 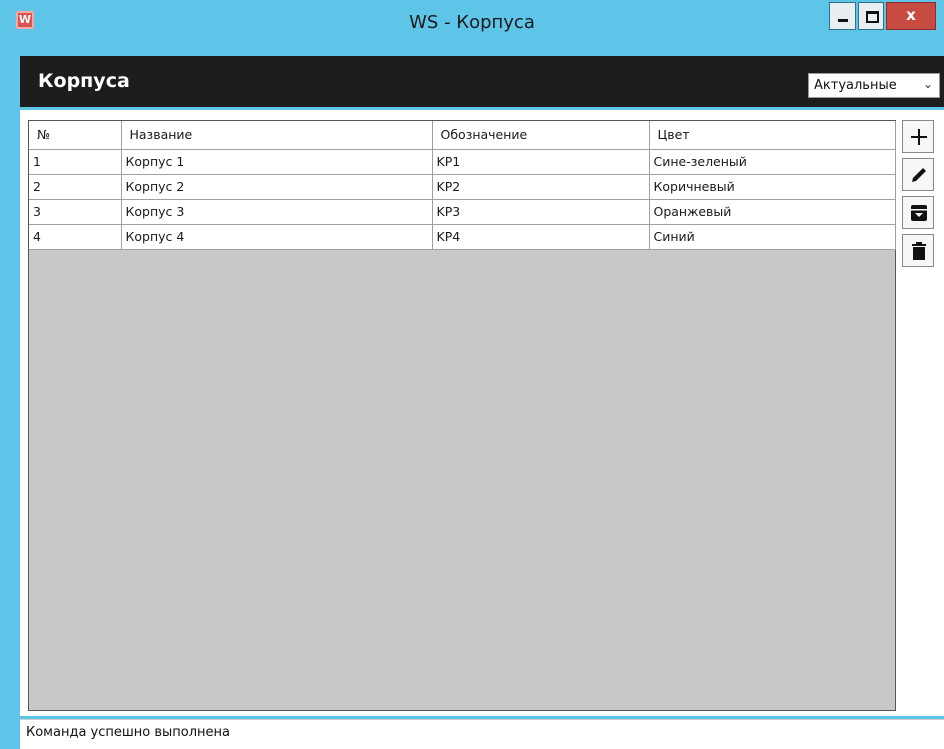 I want to click on table-row: 3 Корпус 3 KP3 Оранжевый, so click(x=462, y=212).